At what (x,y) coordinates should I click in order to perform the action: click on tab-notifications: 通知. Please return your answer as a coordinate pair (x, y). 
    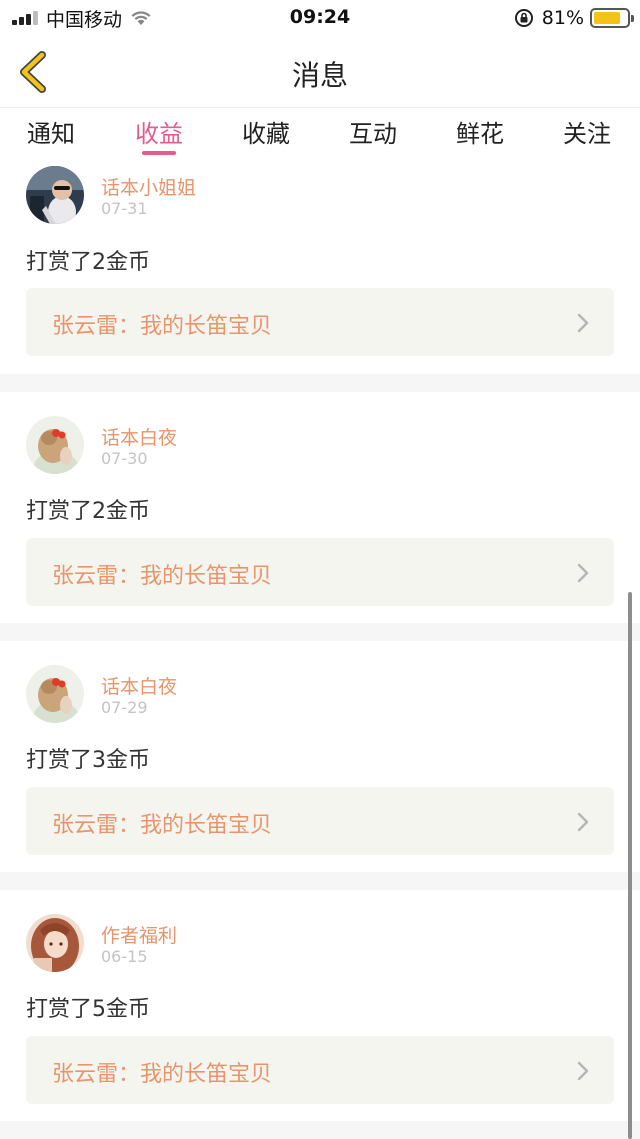
    Looking at the image, I should click on (51, 131).